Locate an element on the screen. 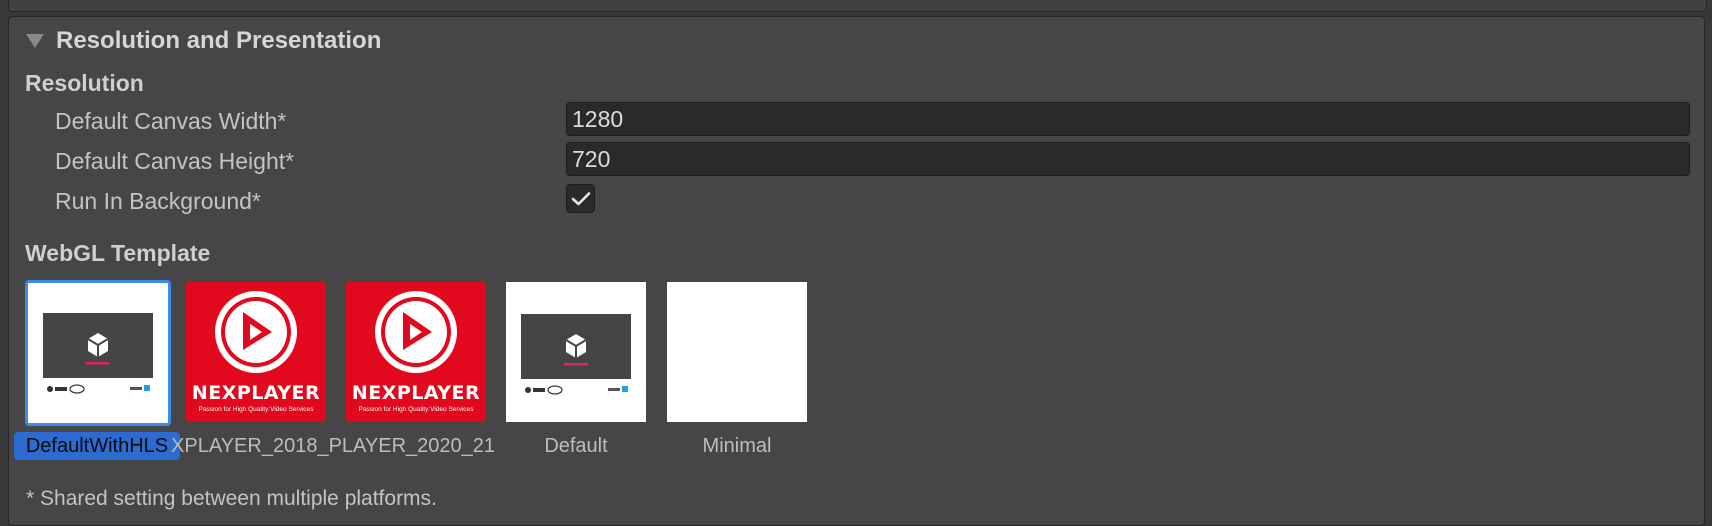 This screenshot has width=1712, height=526. canvas-height-label: Default Canvas Height* is located at coordinates (175, 161).